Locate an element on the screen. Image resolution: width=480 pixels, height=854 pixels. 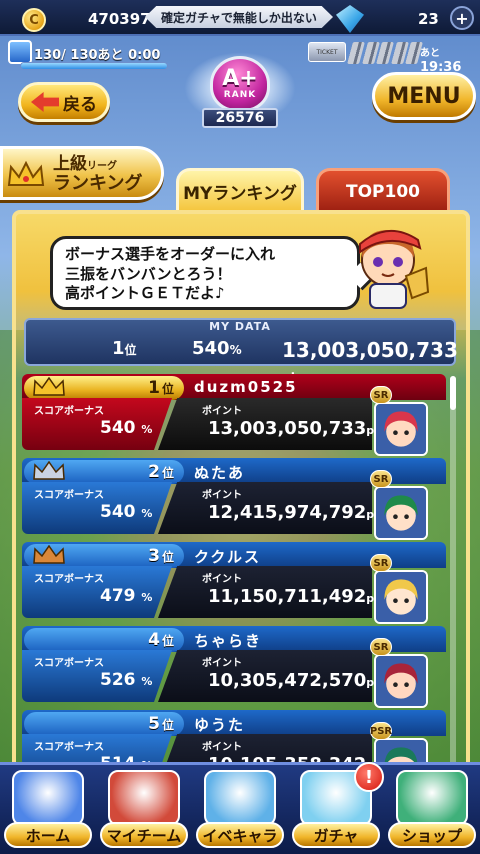
bonus-value: 526 % is located at coordinates (126, 680).